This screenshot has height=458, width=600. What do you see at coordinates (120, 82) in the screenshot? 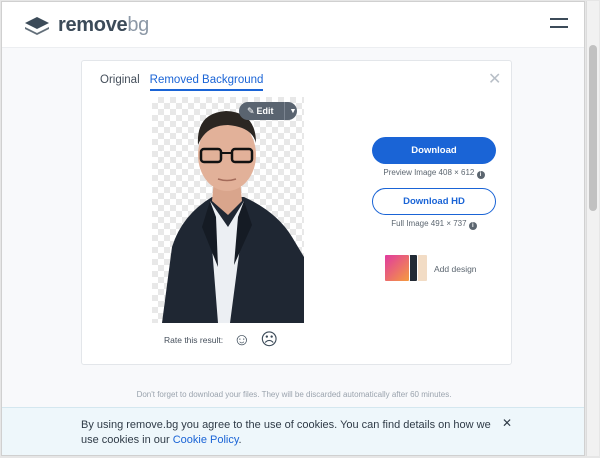
I see `tab-original: Original` at bounding box center [120, 82].